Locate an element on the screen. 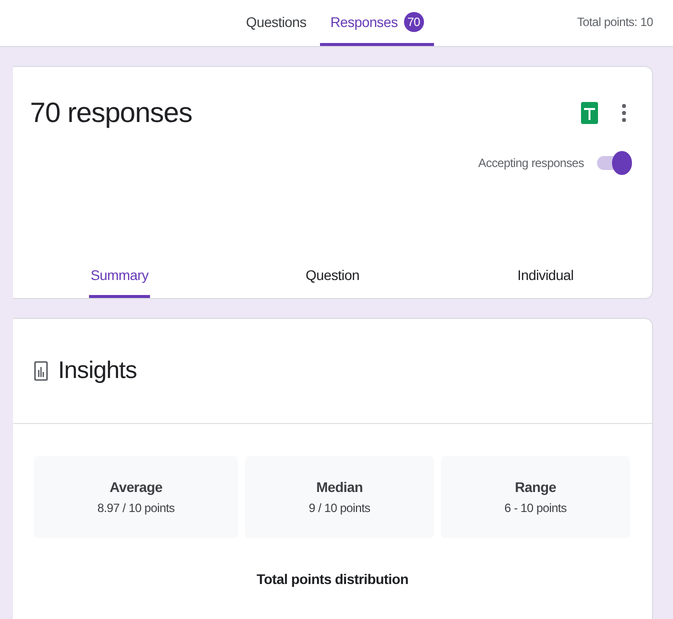 This screenshot has width=673, height=619. accepting-toggle is located at coordinates (614, 163).